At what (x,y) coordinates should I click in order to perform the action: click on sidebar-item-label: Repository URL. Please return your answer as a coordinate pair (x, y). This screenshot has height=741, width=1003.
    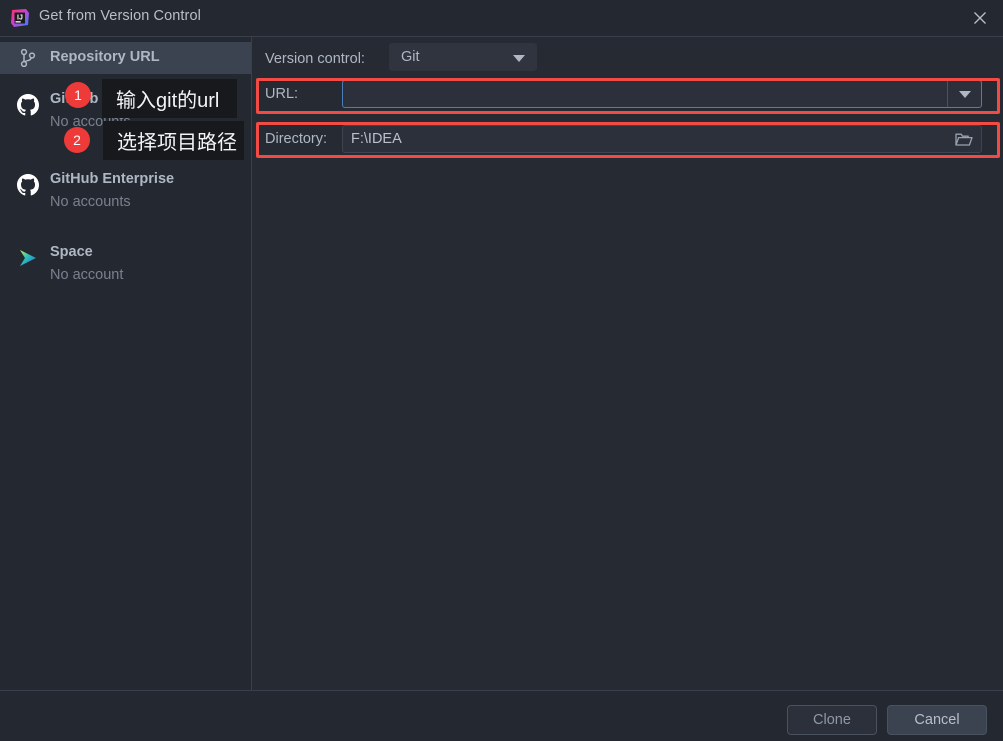
    Looking at the image, I should click on (105, 57).